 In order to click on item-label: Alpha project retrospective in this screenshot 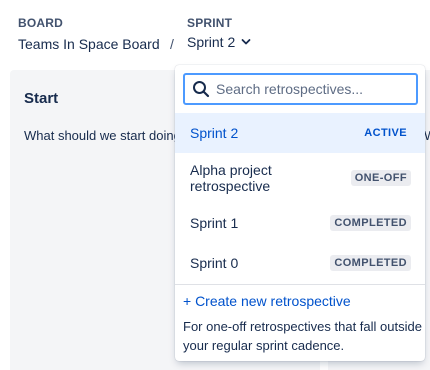, I will do `click(231, 178)`.